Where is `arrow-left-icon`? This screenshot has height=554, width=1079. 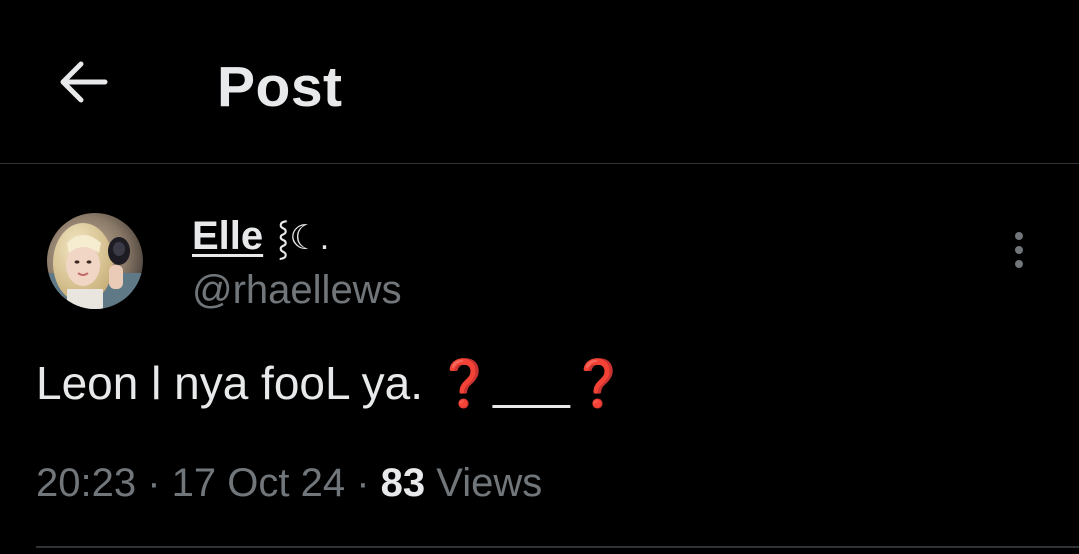 arrow-left-icon is located at coordinates (84, 82).